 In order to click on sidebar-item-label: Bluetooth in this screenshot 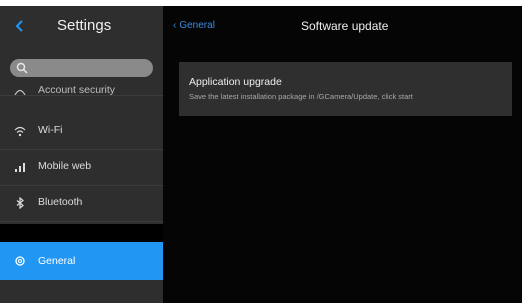, I will do `click(60, 202)`.